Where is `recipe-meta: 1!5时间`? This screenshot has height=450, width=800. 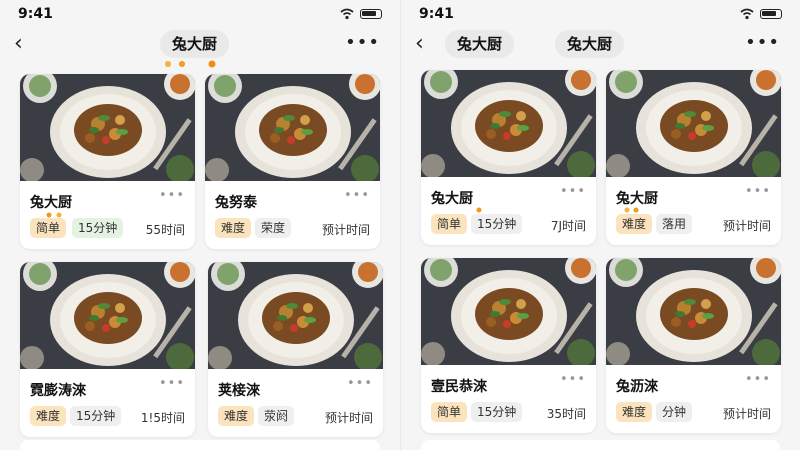 recipe-meta: 1!5时间 is located at coordinates (162, 418).